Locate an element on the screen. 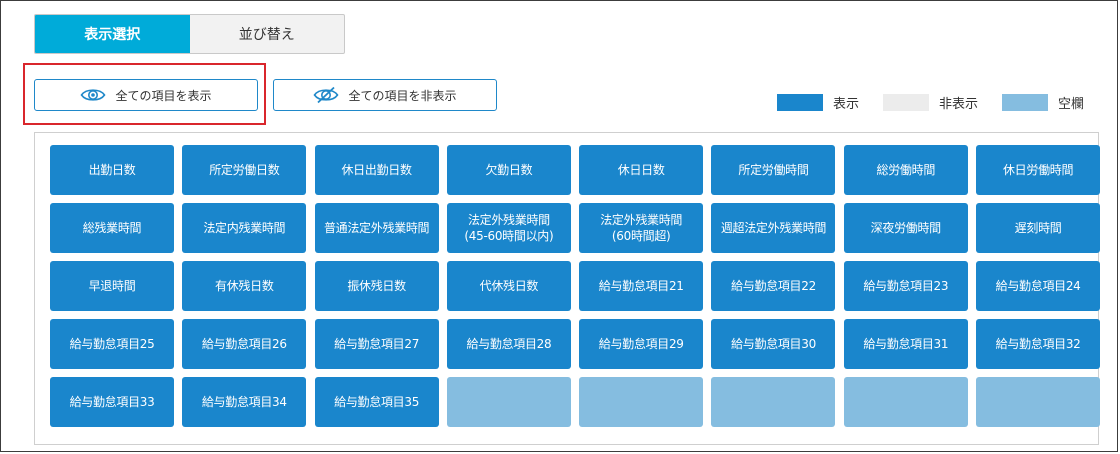  item-cell: 総労働時間 is located at coordinates (905, 170).